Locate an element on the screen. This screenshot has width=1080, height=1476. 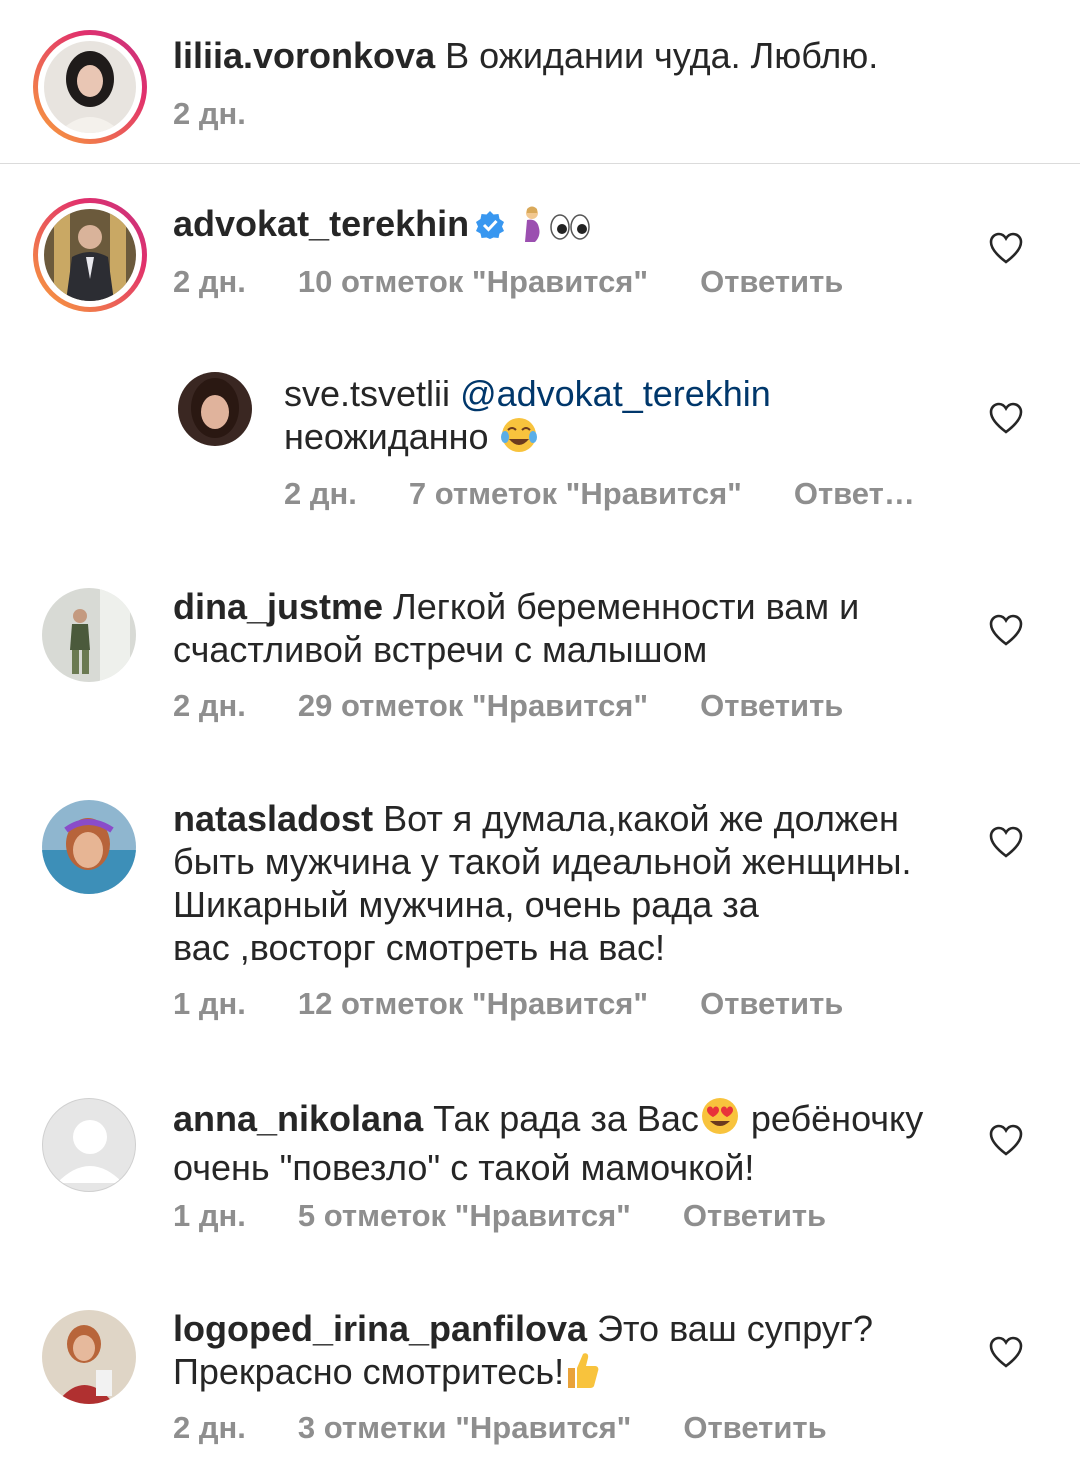
comment-meta: 2 дн. 3 отметки "Нравится" Ответить is located at coordinates (526, 1428).